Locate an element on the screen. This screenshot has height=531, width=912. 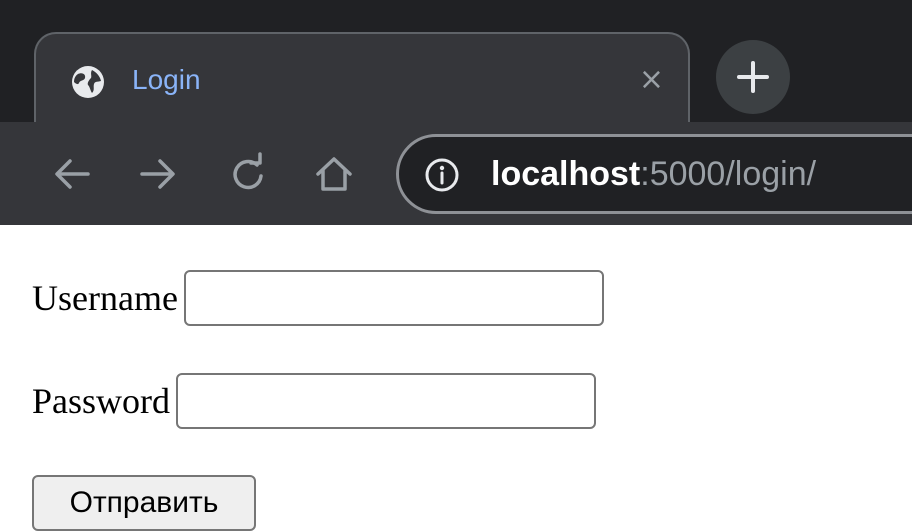
username-row: Username is located at coordinates (318, 298).